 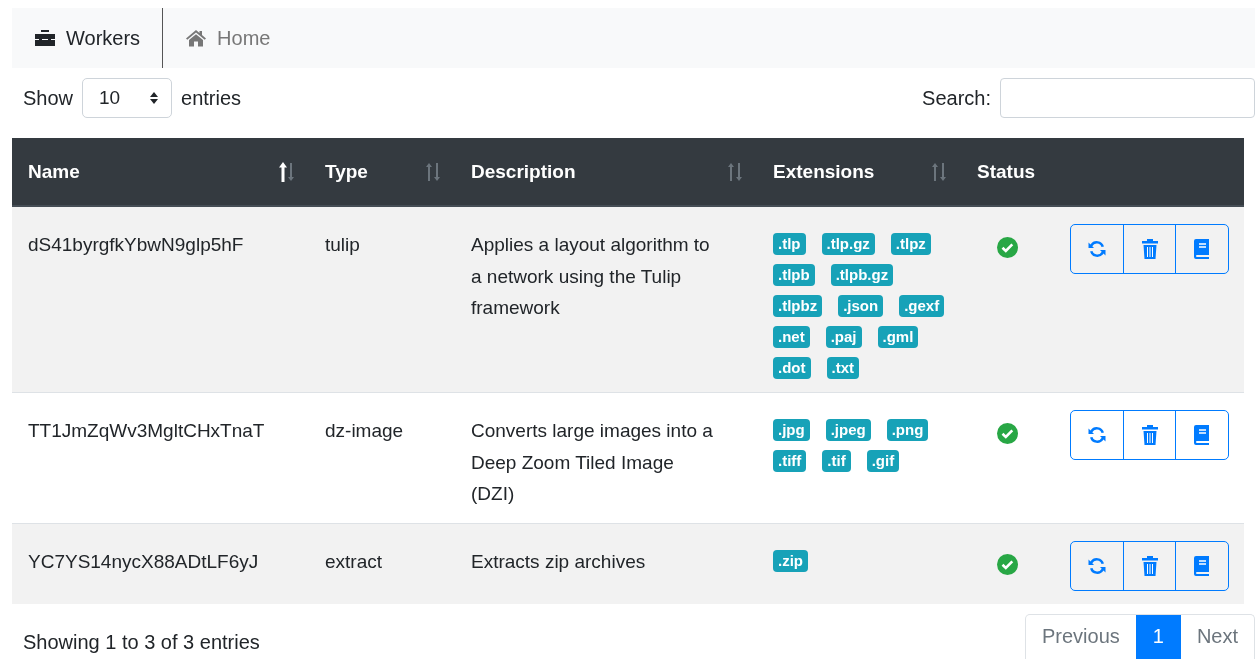 What do you see at coordinates (790, 560) in the screenshot?
I see `extension-badge: .zip` at bounding box center [790, 560].